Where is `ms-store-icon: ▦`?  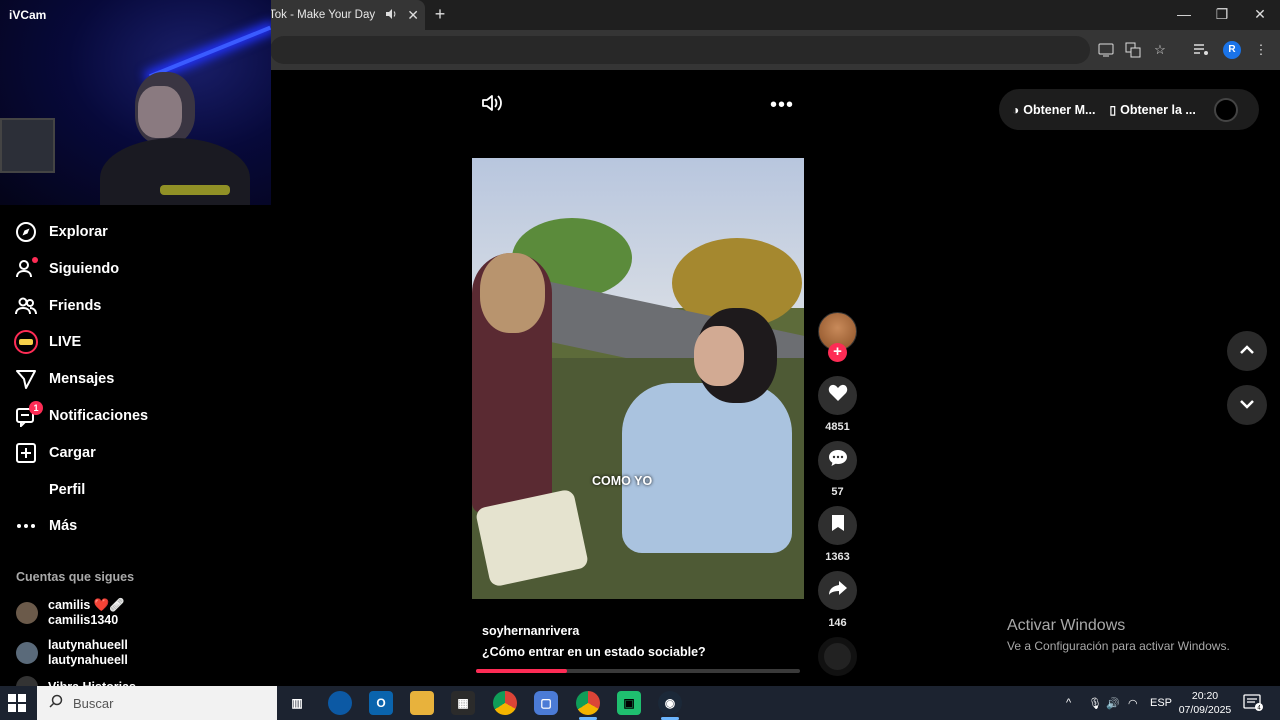 ms-store-icon: ▦ is located at coordinates (463, 703).